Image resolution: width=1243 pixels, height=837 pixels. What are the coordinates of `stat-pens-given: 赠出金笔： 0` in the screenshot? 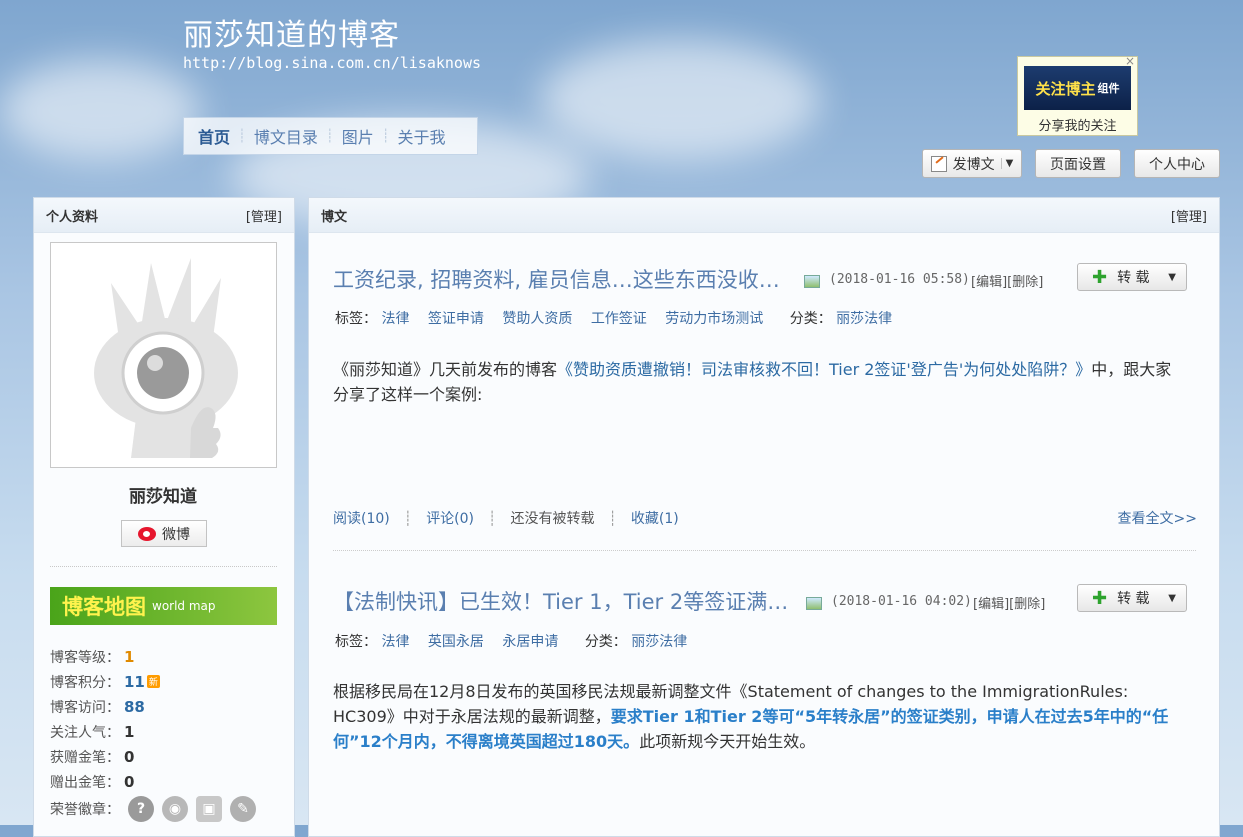 It's located at (153, 781).